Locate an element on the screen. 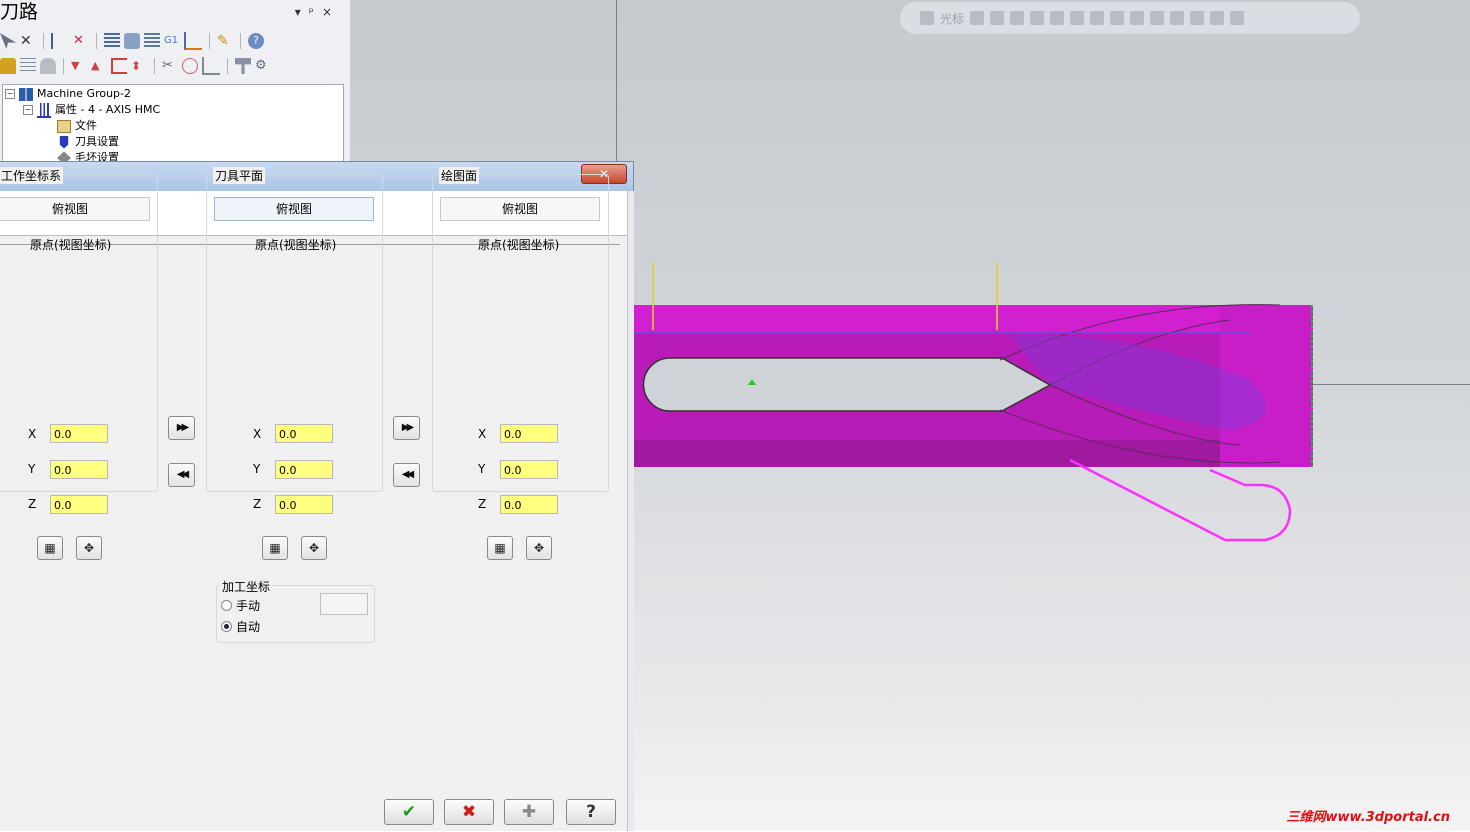 This screenshot has height=832, width=1470. snap-icon is located at coordinates (977, 18).